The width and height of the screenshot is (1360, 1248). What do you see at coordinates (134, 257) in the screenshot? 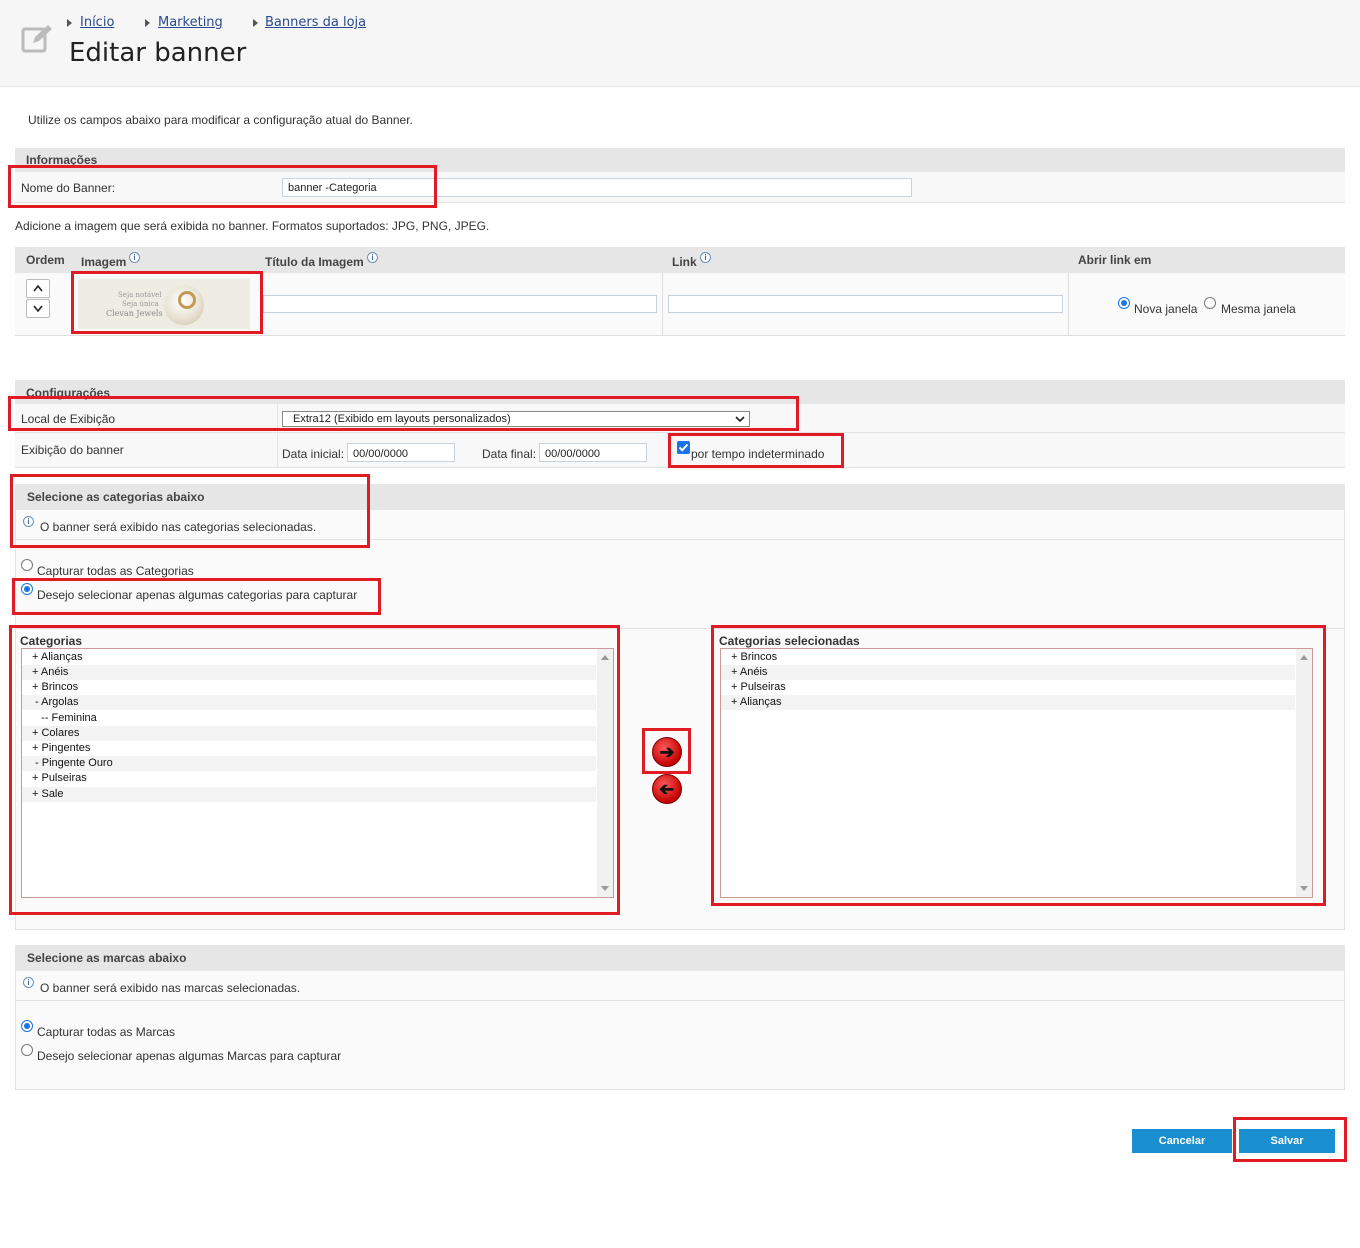
I see `image-info-icon: i` at bounding box center [134, 257].